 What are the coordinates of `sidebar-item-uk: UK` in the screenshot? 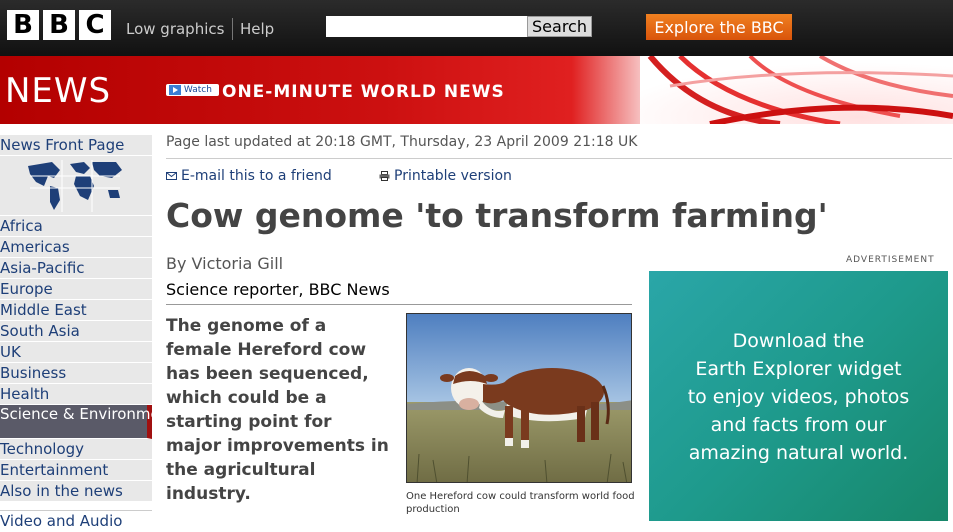 It's located at (76, 352).